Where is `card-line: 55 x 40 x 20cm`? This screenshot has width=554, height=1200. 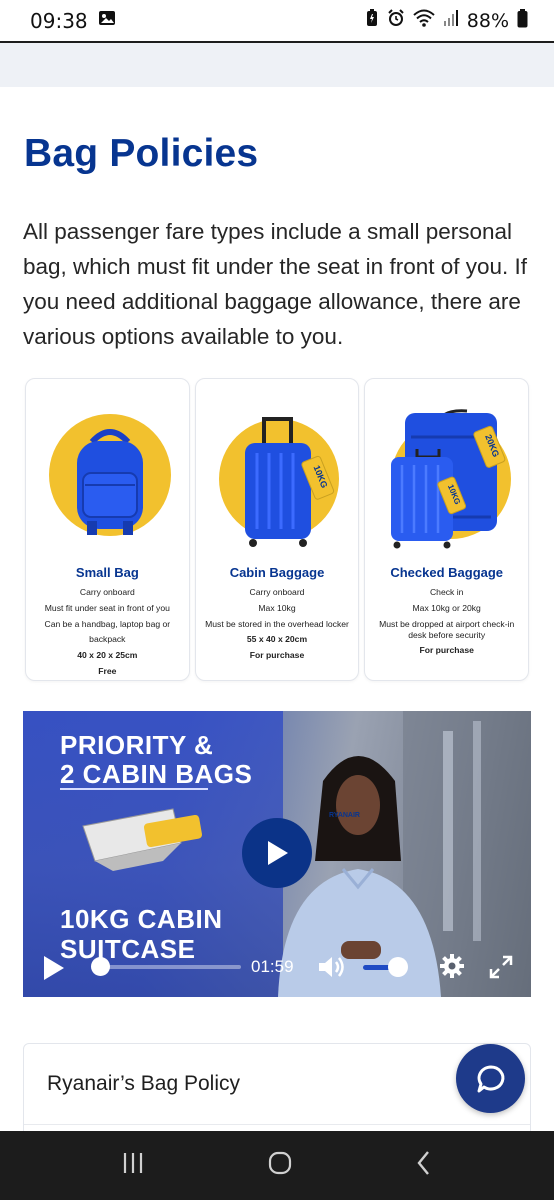
card-line: 55 x 40 x 20cm is located at coordinates (277, 639).